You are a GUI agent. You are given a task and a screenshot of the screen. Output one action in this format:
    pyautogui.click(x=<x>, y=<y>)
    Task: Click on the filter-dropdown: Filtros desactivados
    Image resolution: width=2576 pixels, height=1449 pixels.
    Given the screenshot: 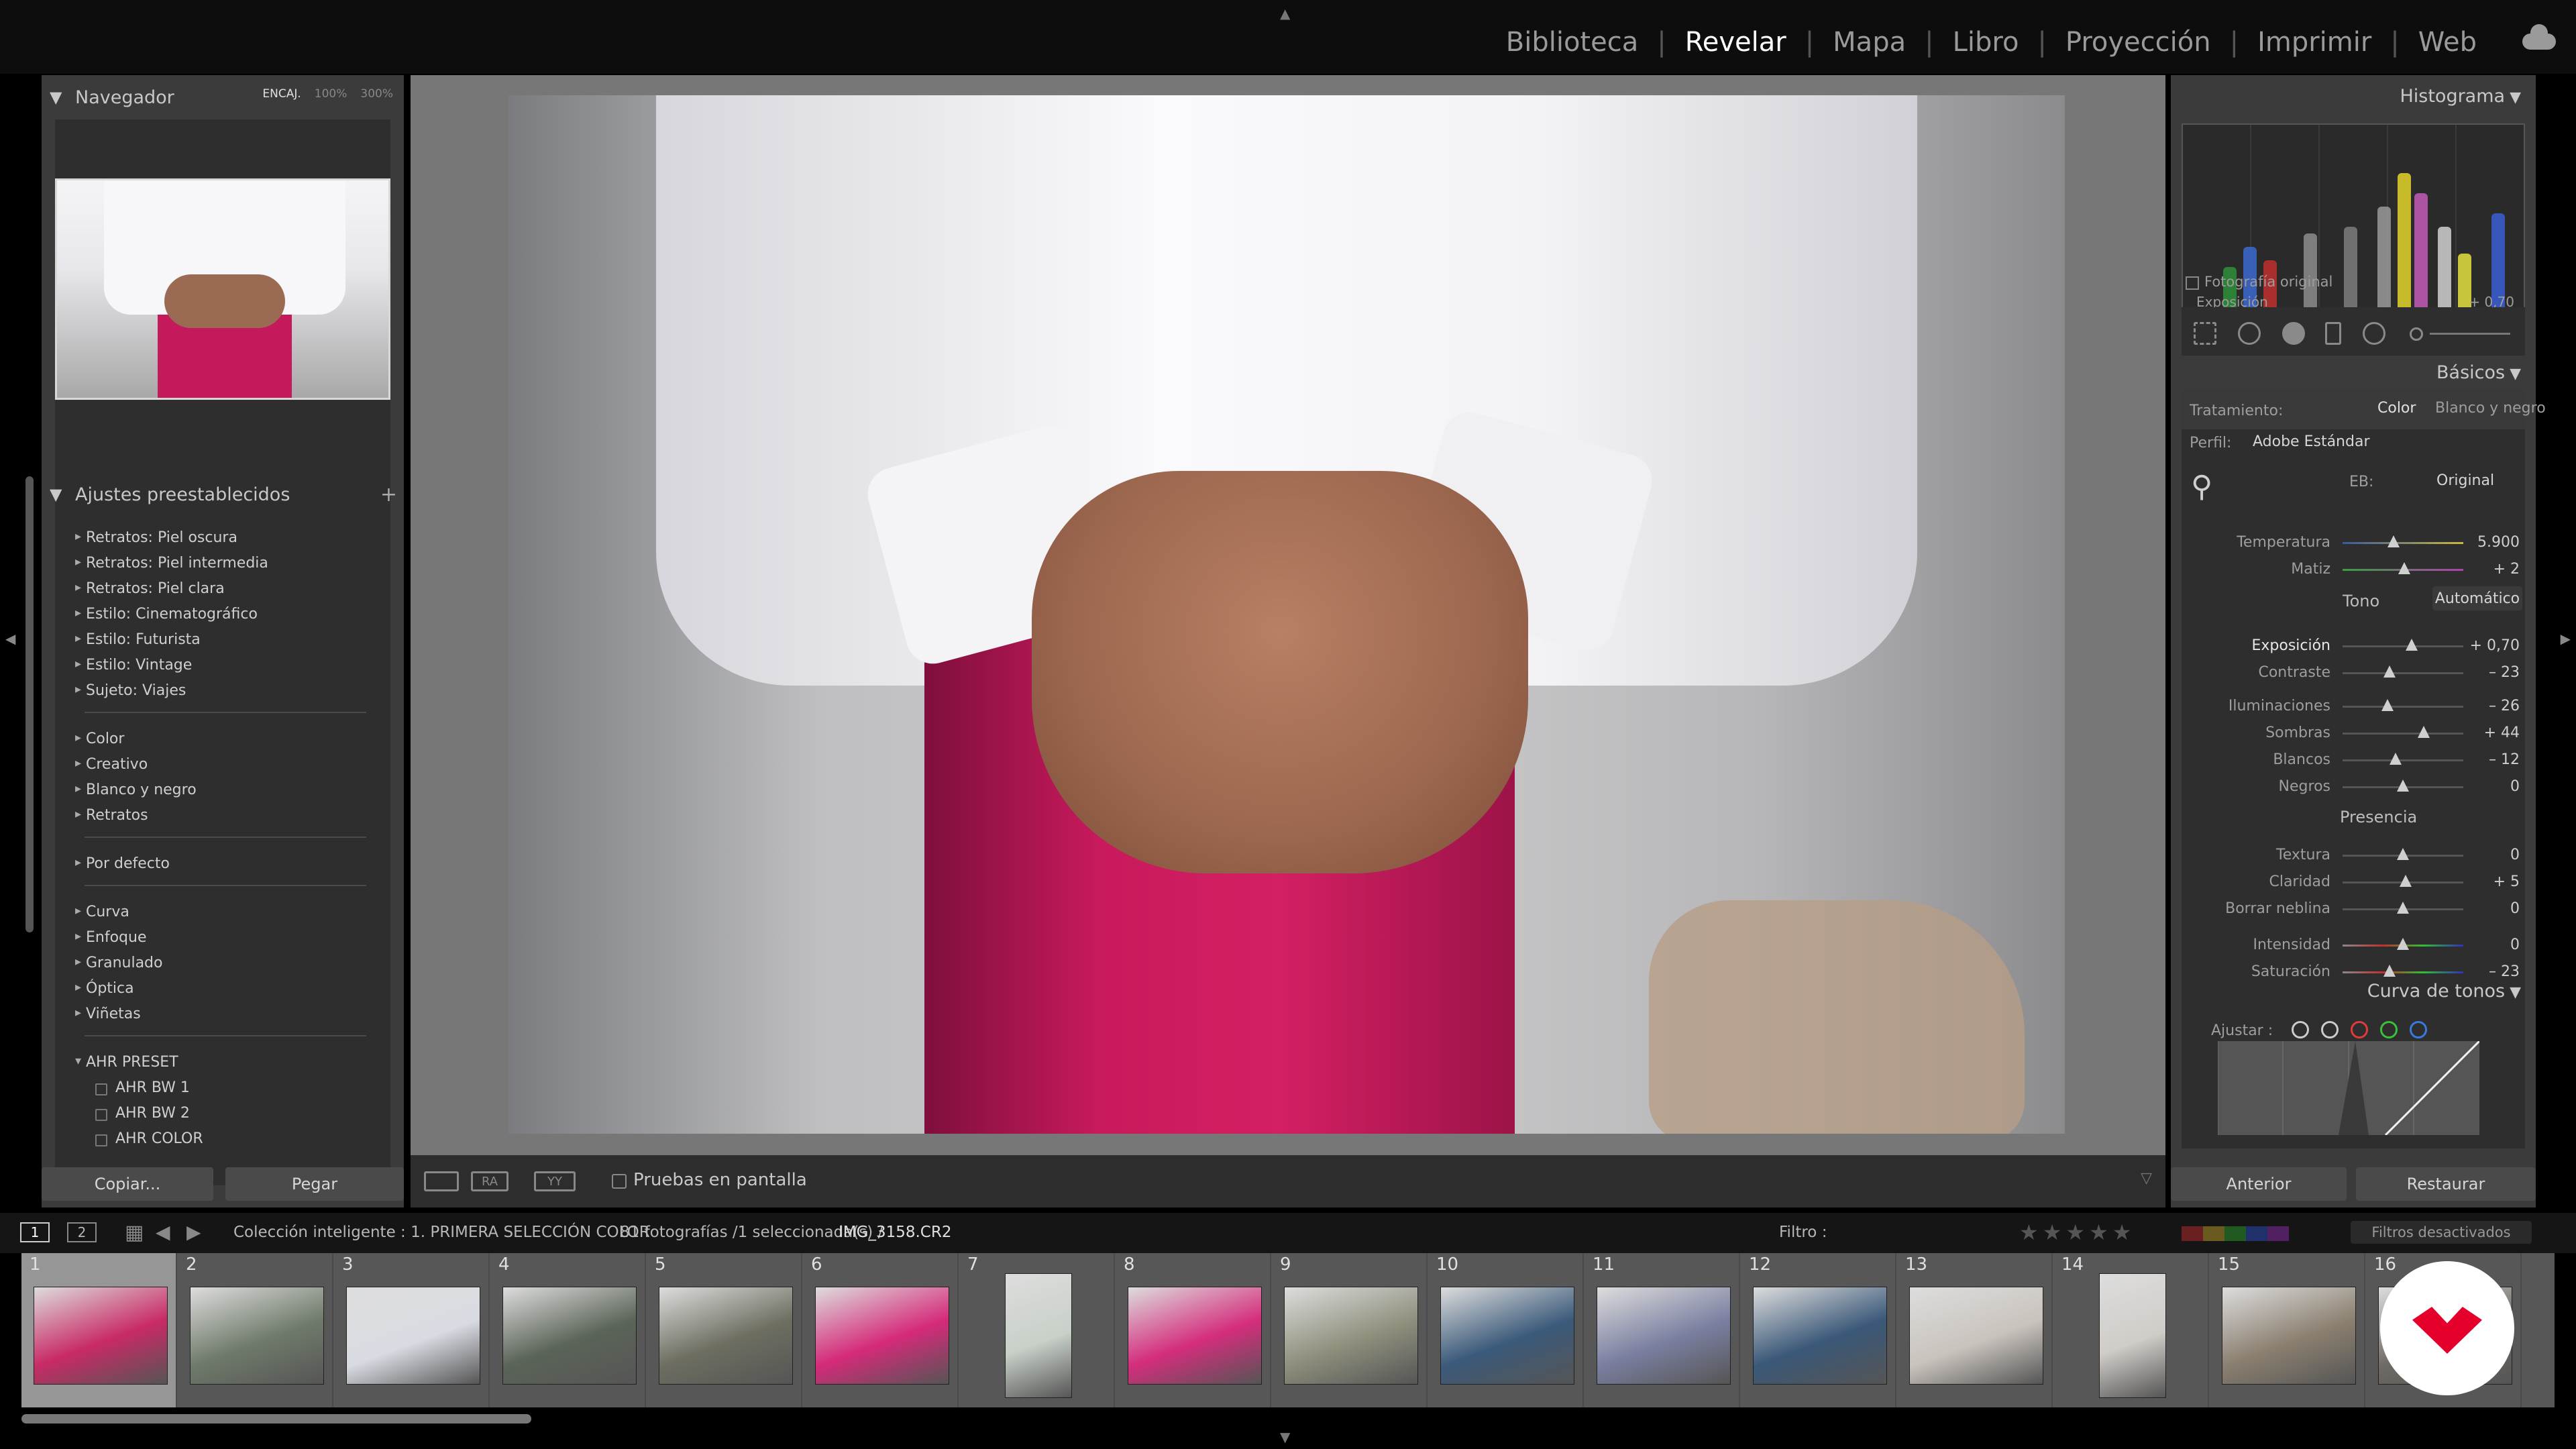 What is the action you would take?
    pyautogui.click(x=2441, y=1232)
    